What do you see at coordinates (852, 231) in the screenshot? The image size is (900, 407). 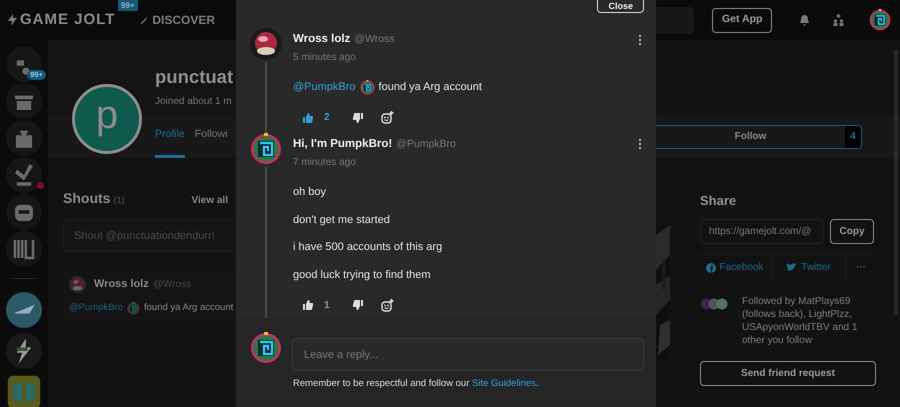 I see `copy-button: Copy` at bounding box center [852, 231].